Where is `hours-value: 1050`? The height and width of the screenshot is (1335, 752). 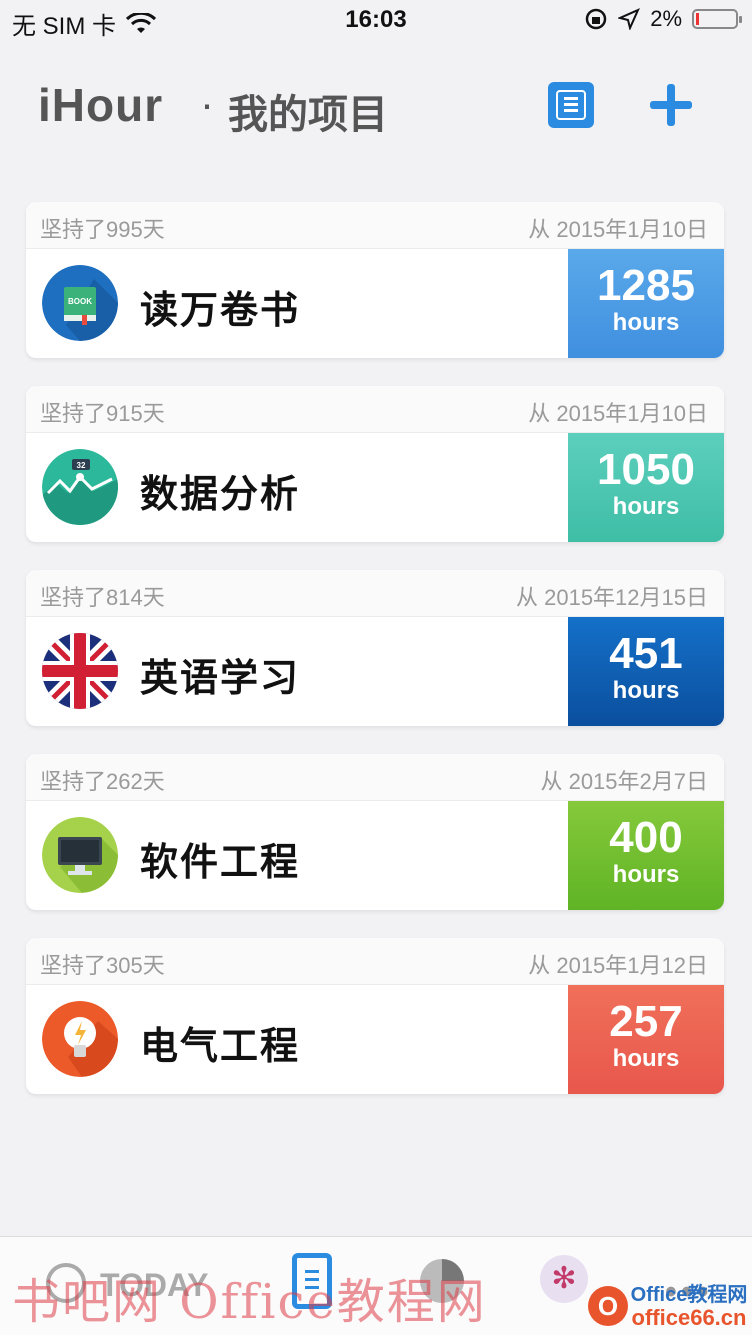
hours-value: 1050 is located at coordinates (646, 469).